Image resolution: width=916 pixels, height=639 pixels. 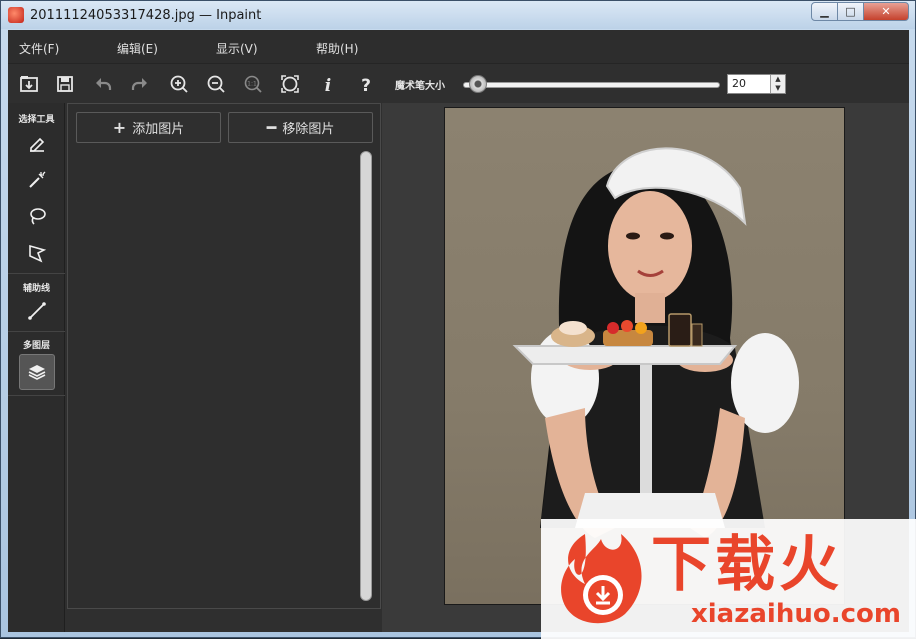 I want to click on actual-size-icon: 1:1, so click(x=253, y=84).